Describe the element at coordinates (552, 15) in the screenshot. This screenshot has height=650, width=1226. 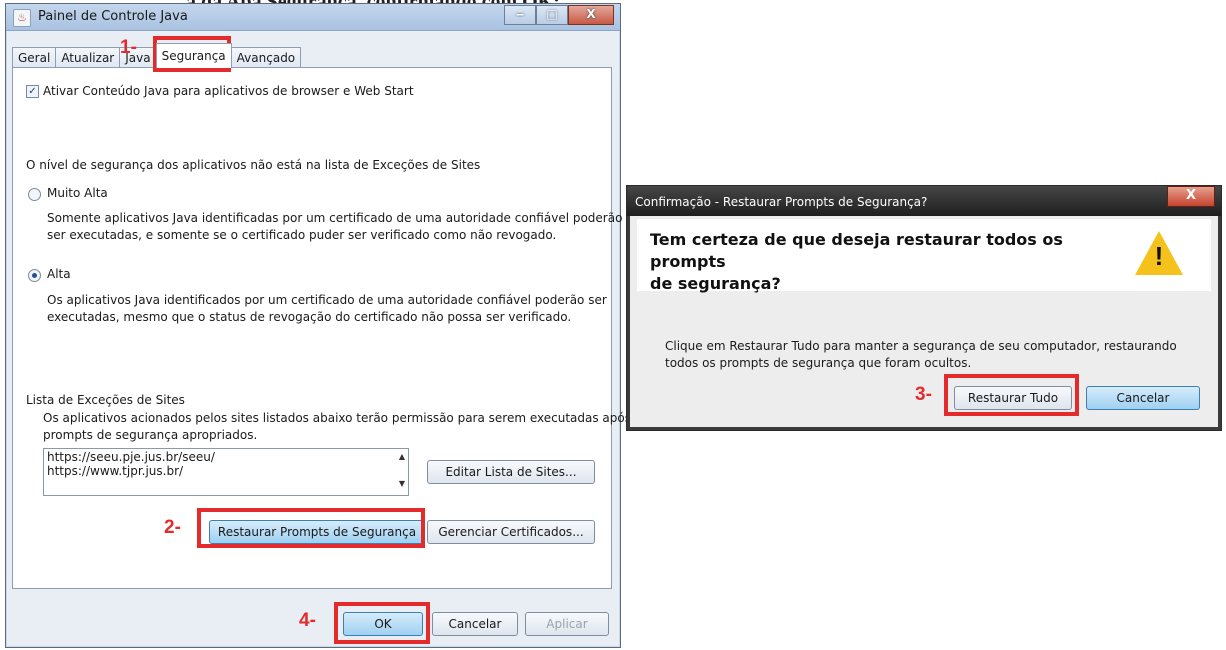
I see `maximize-button: □` at that location.